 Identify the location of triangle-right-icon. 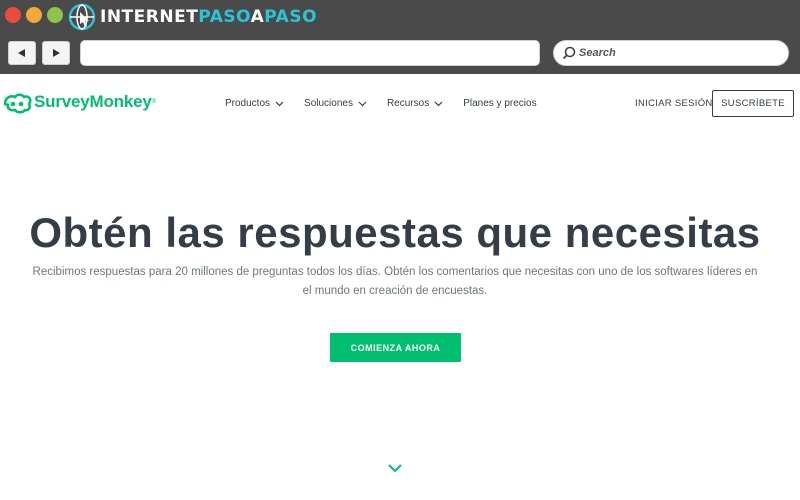
(56, 53).